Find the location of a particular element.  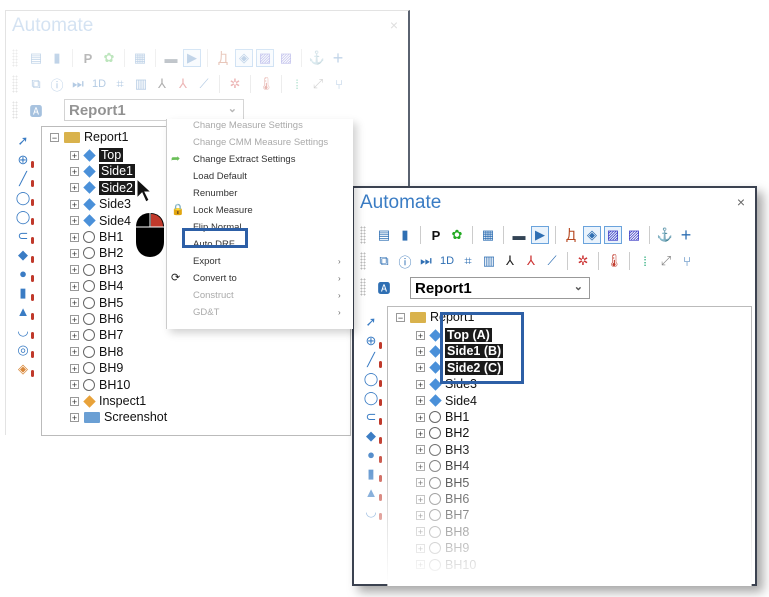

report-icon: ▤ is located at coordinates (384, 235).